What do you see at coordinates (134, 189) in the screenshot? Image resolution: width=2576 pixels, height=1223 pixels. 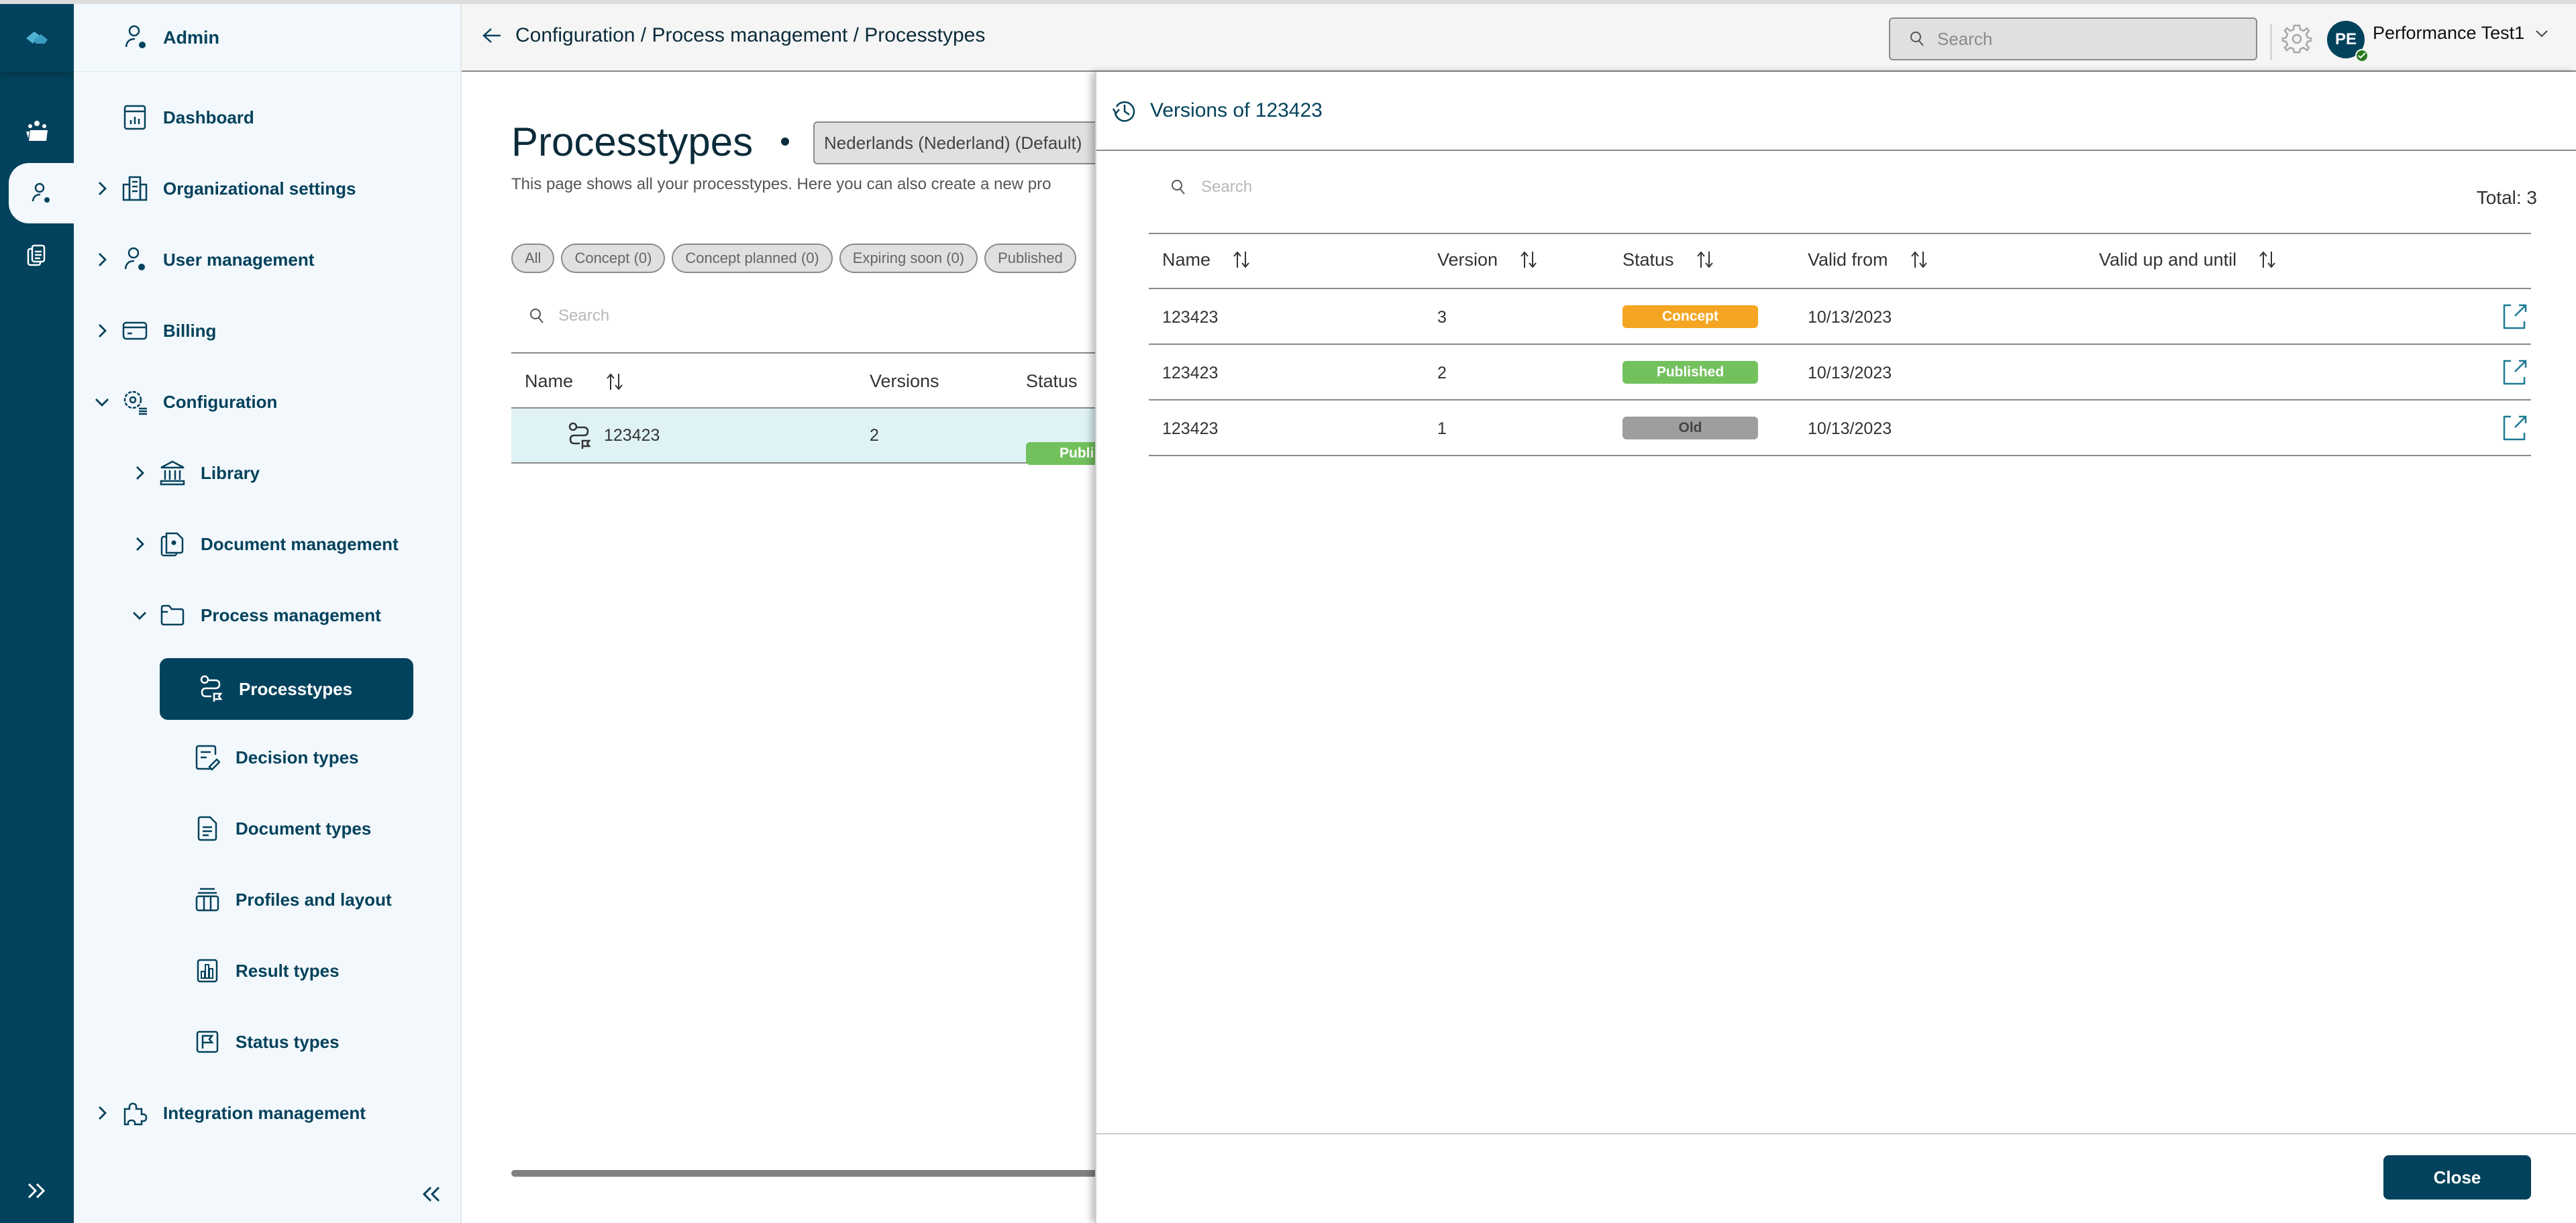 I see `building-icon` at bounding box center [134, 189].